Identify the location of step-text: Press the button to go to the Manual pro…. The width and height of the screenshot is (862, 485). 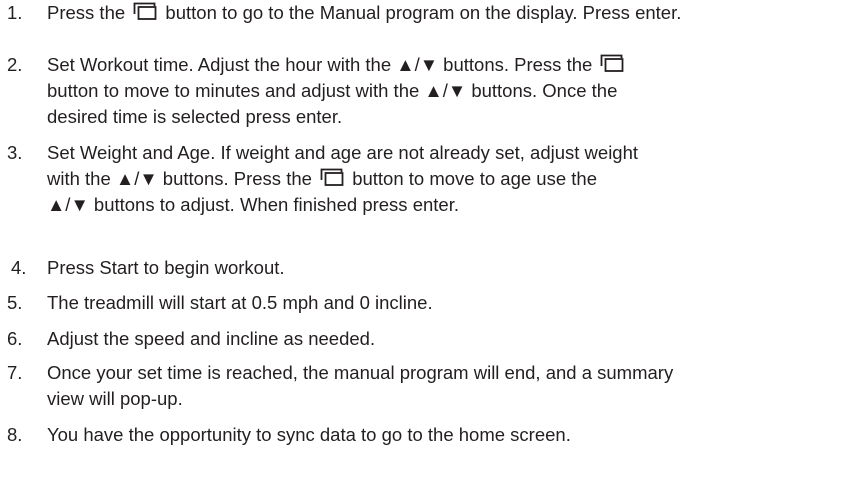
(452, 13).